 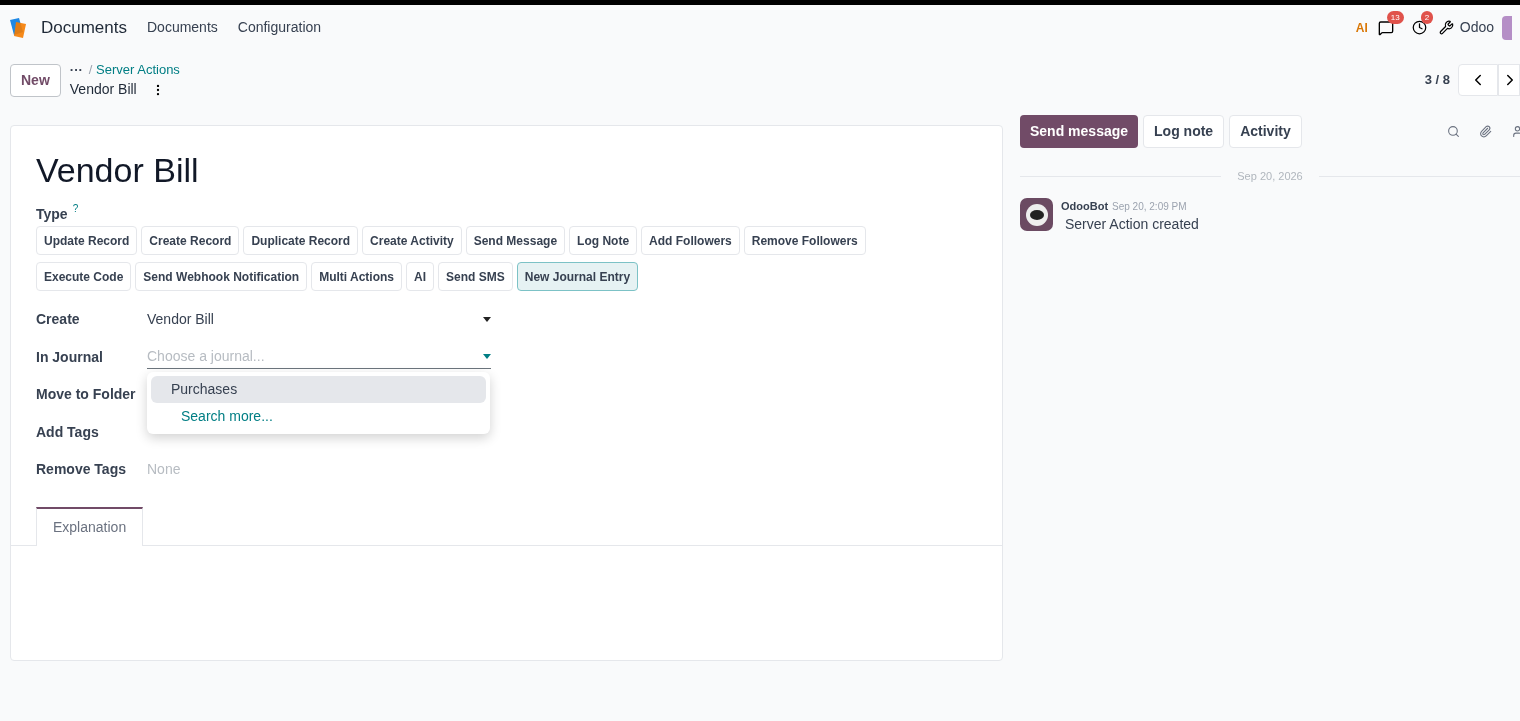 What do you see at coordinates (420, 276) in the screenshot?
I see `type-option-button: AI` at bounding box center [420, 276].